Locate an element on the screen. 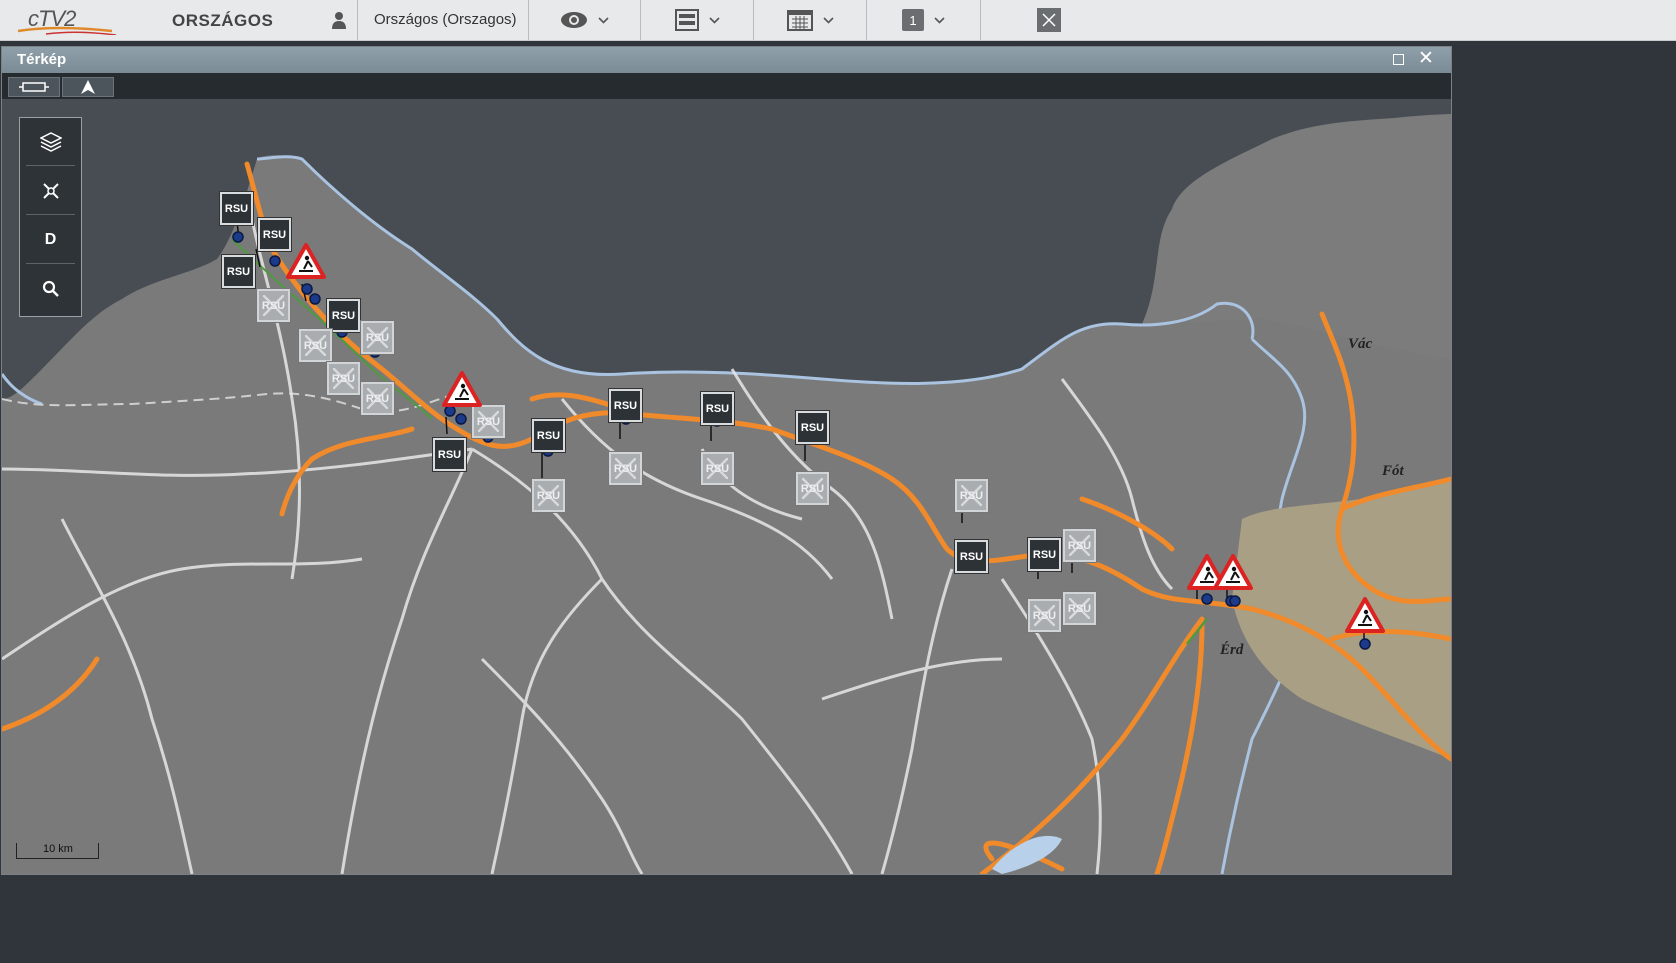 The height and width of the screenshot is (963, 1676). top-bar: cTV2 ORSZÁGOS Országos (Orszagos) 1 is located at coordinates (838, 20).